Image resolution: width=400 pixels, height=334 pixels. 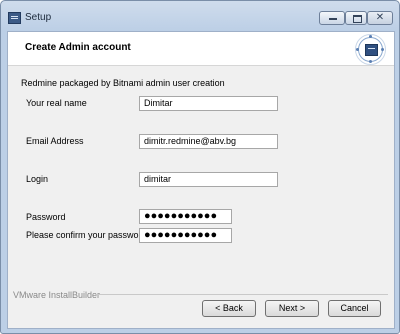 I want to click on footer-brand: VMware InstallBuilder, so click(x=57, y=295).